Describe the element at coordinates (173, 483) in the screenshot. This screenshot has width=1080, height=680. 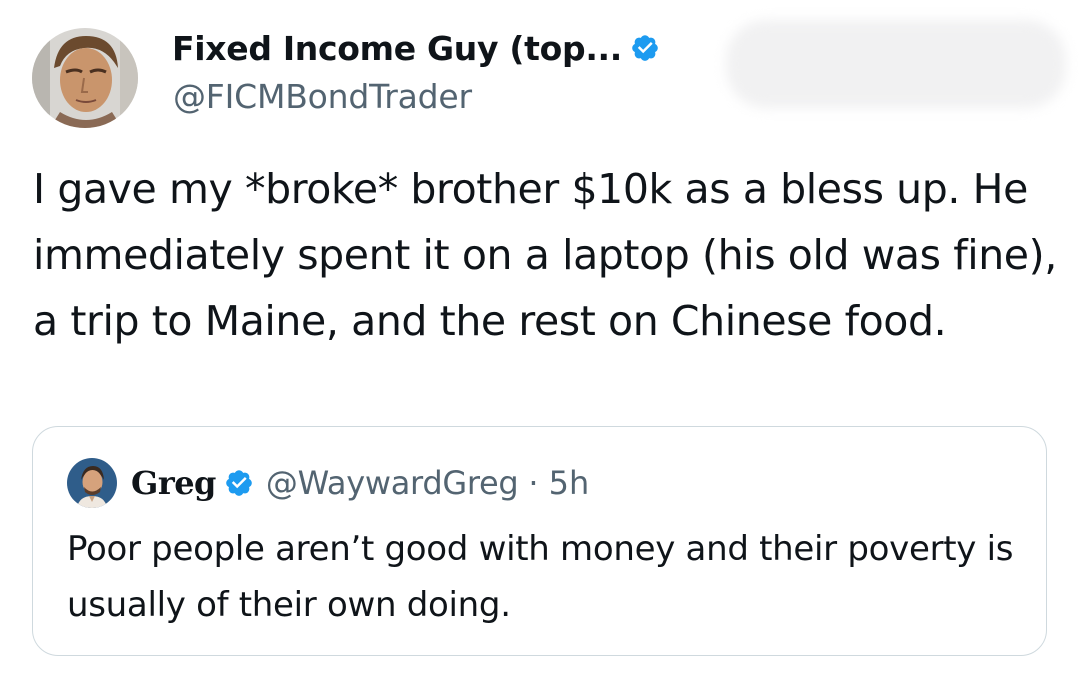
I see `quoted-author-name: Greg` at that location.